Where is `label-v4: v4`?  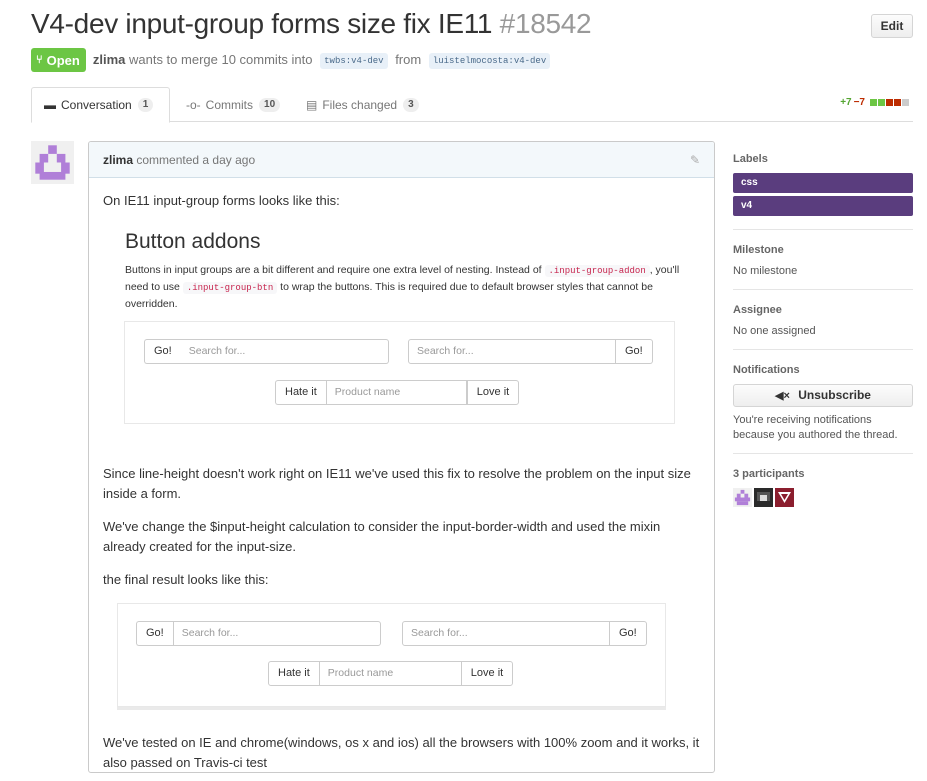 label-v4: v4 is located at coordinates (823, 206).